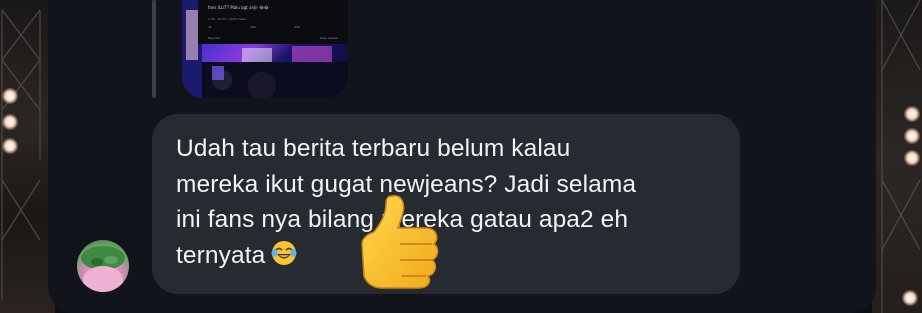 This screenshot has width=922, height=313. What do you see at coordinates (210, 27) in the screenshot?
I see `reply-count: 41` at bounding box center [210, 27].